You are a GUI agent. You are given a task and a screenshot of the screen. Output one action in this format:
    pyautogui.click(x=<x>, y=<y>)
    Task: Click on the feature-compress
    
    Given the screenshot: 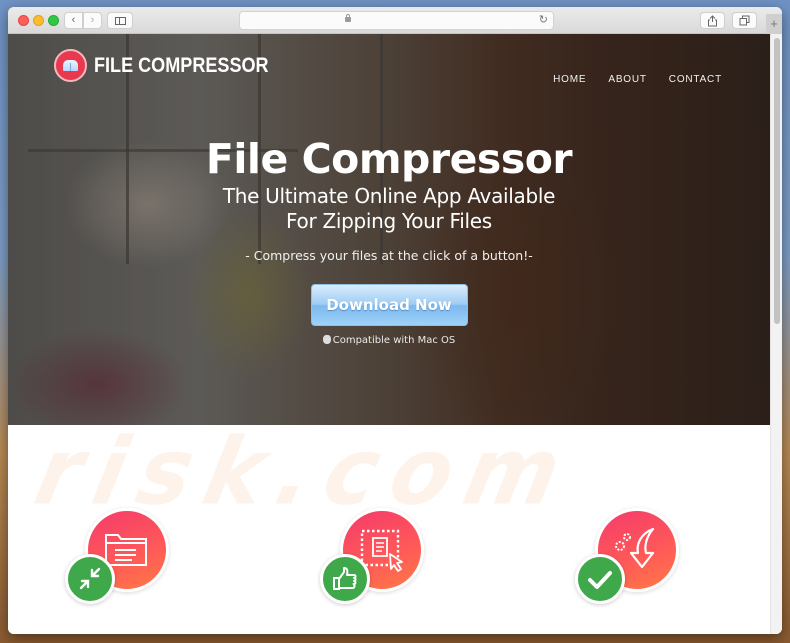 What is the action you would take?
    pyautogui.click(x=120, y=558)
    